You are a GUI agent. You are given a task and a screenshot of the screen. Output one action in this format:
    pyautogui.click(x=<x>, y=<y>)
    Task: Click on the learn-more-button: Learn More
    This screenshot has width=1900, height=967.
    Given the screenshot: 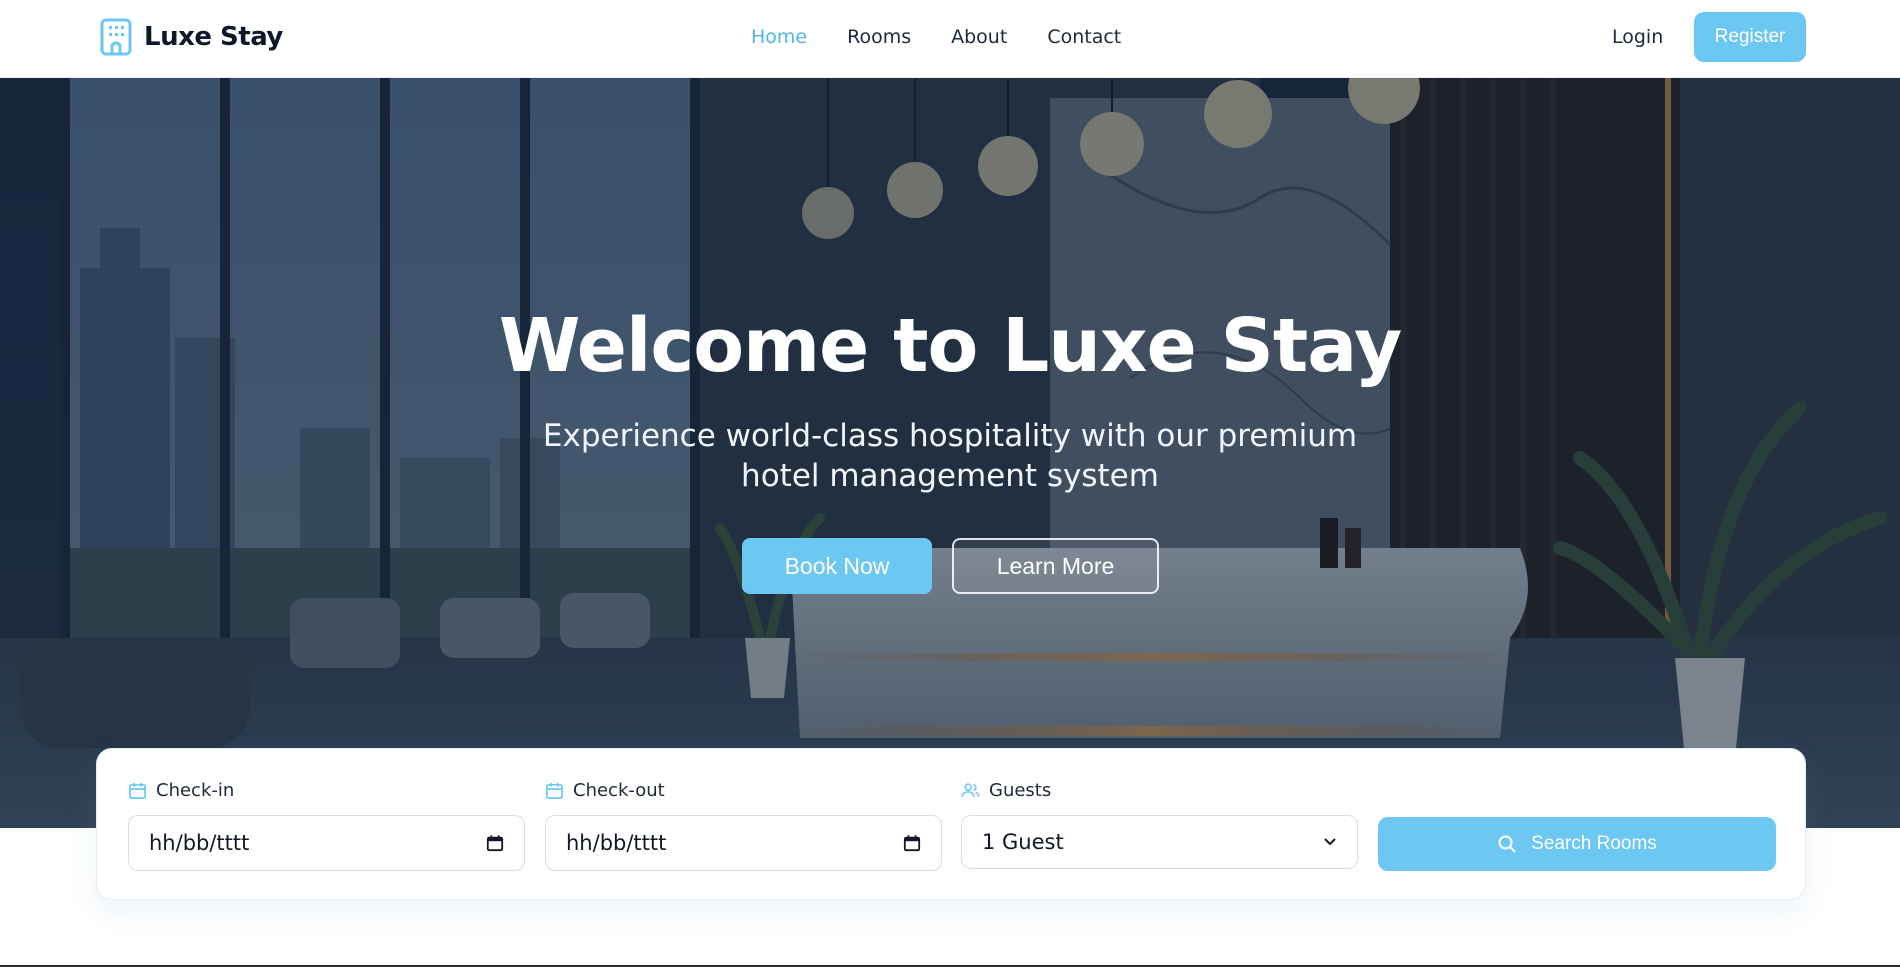 What is the action you would take?
    pyautogui.click(x=1055, y=566)
    